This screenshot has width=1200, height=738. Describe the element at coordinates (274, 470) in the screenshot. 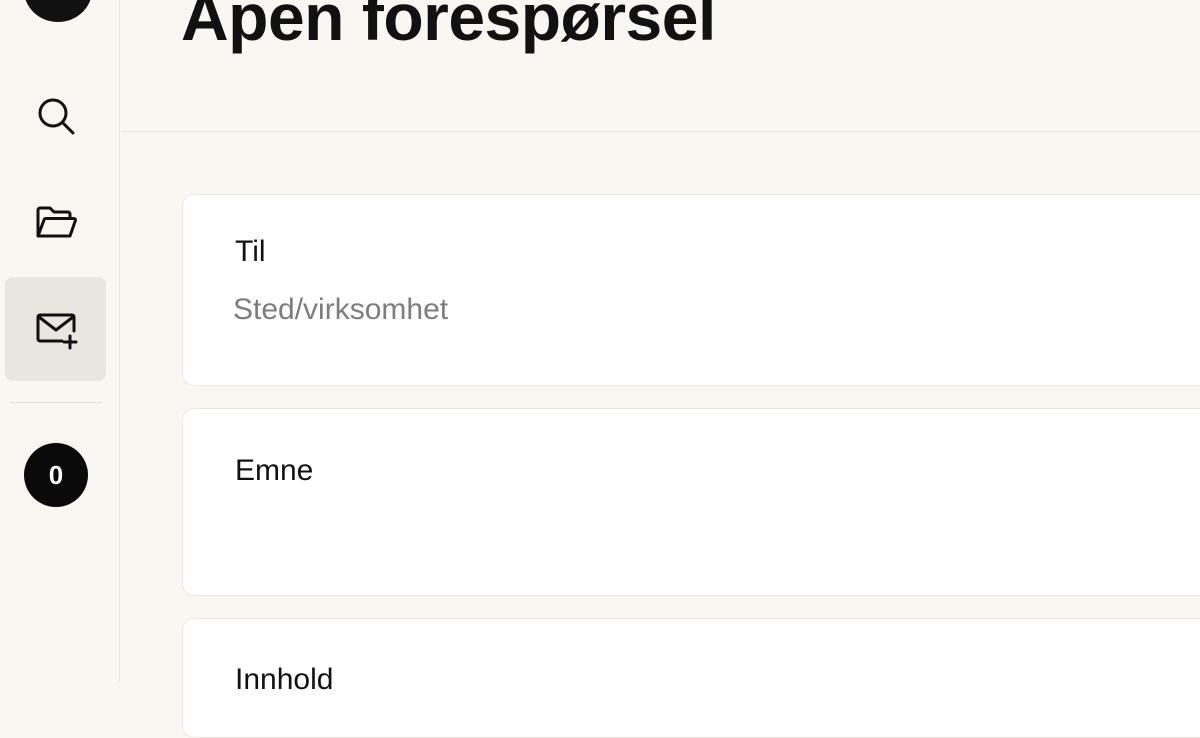

I see `subject-field-label: Emne` at that location.